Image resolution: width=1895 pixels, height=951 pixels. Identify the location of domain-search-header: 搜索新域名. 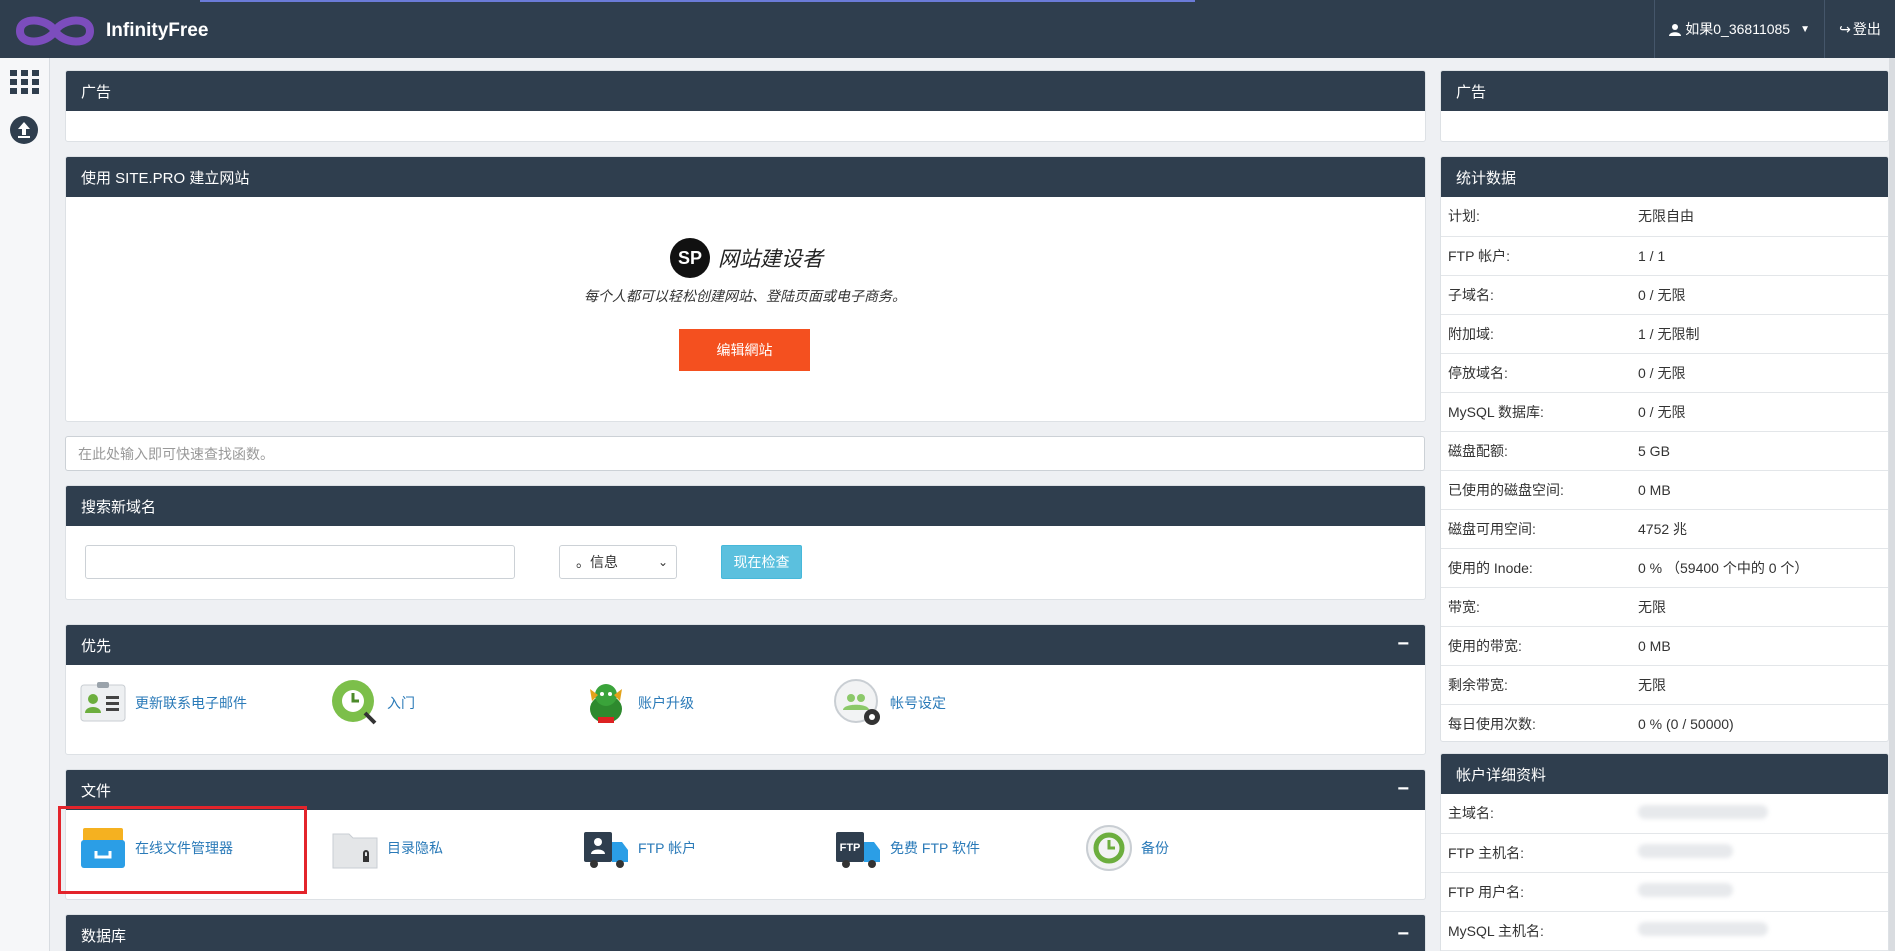
(745, 506).